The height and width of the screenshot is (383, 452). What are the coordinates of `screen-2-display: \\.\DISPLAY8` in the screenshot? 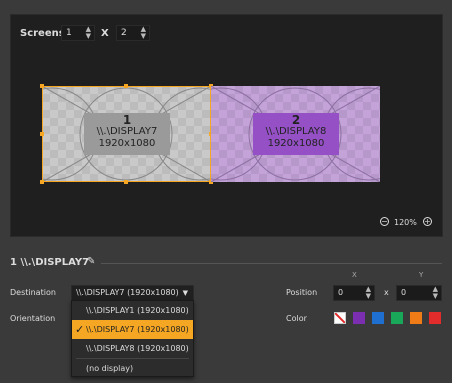 It's located at (296, 131).